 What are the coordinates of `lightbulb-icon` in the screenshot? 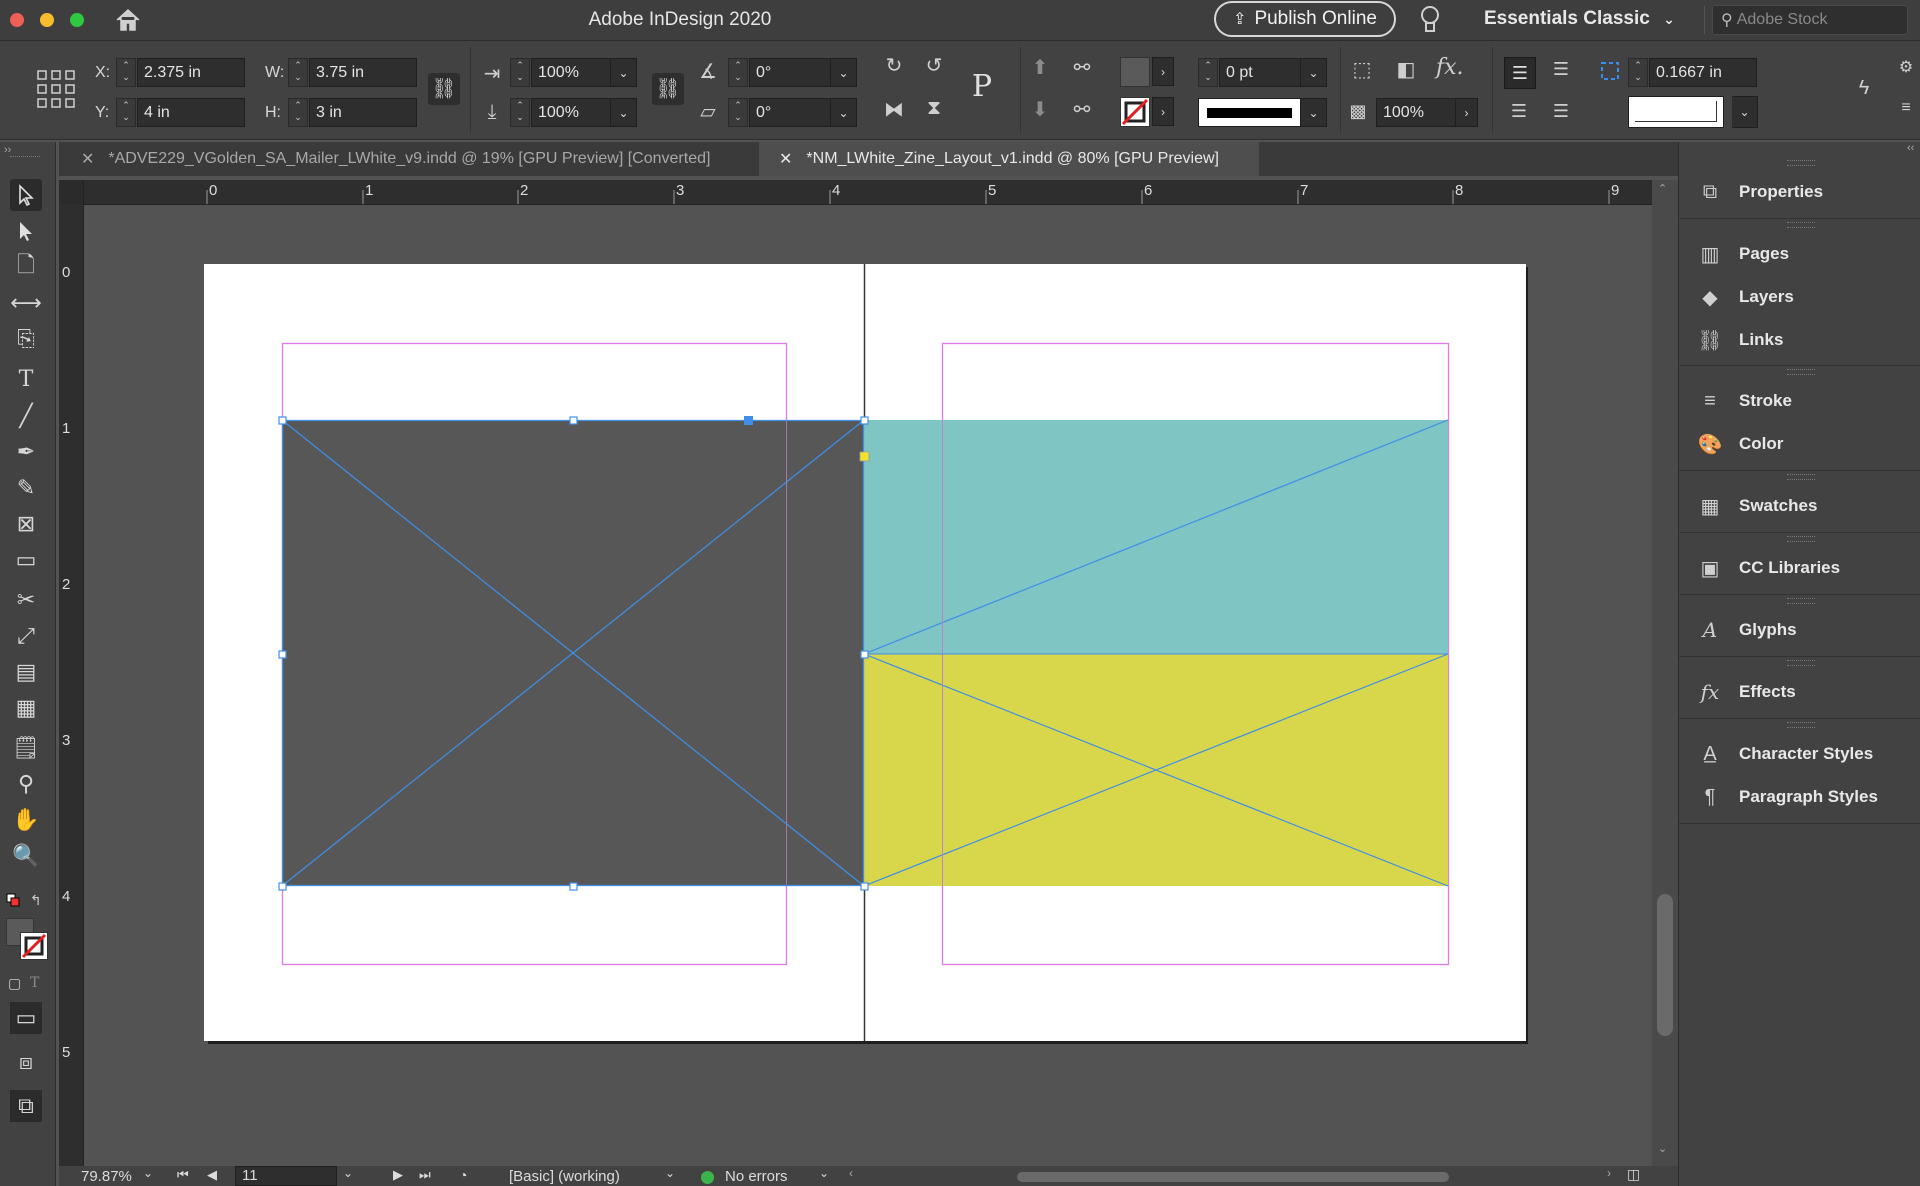 It's located at (1430, 20).